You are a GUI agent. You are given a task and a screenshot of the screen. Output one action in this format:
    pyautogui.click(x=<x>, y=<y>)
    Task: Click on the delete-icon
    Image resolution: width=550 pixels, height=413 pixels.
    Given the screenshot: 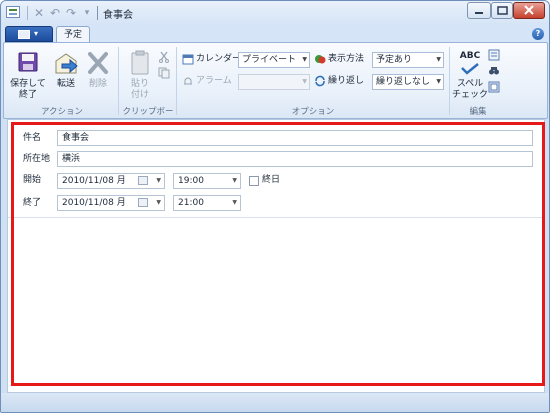 What is the action you would take?
    pyautogui.click(x=98, y=63)
    